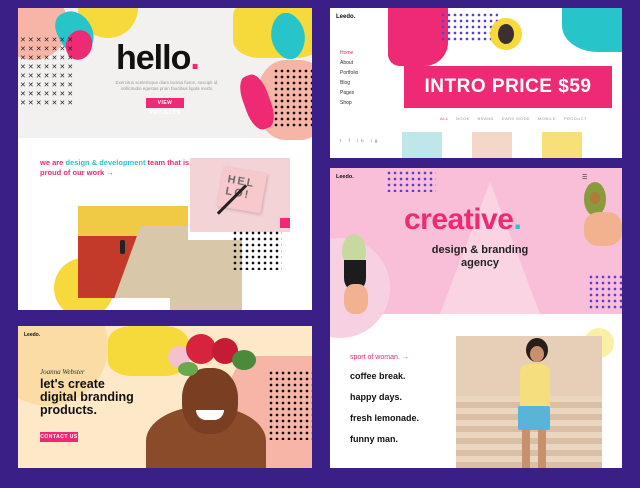  I want to click on filter-dark-mode: DARK MODE, so click(516, 118).